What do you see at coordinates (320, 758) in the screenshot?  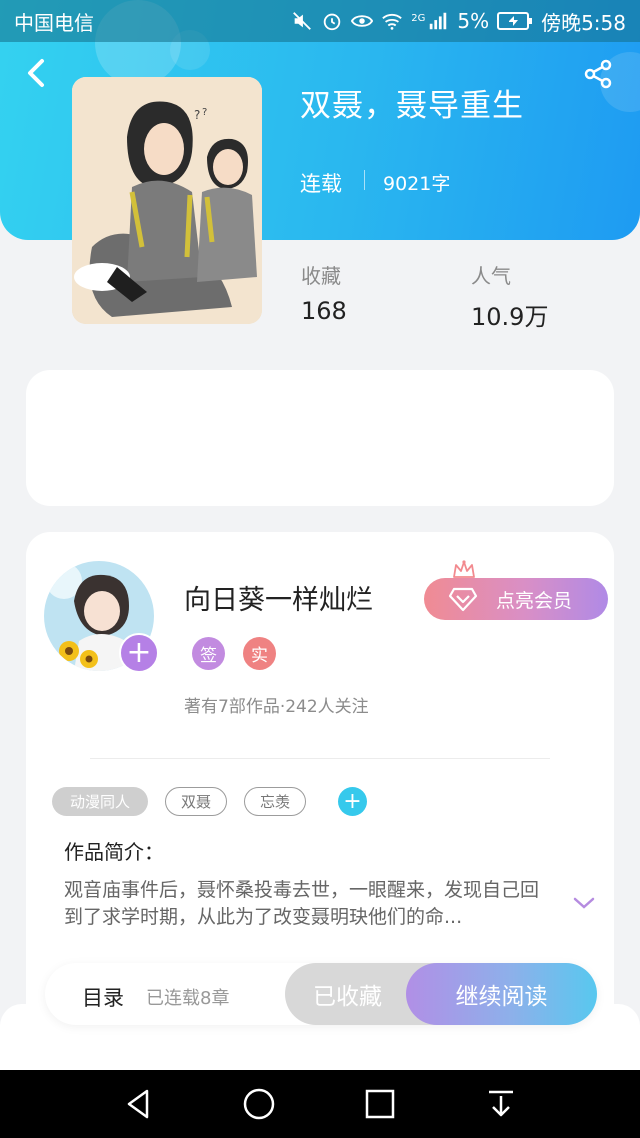 I see `section-divider` at bounding box center [320, 758].